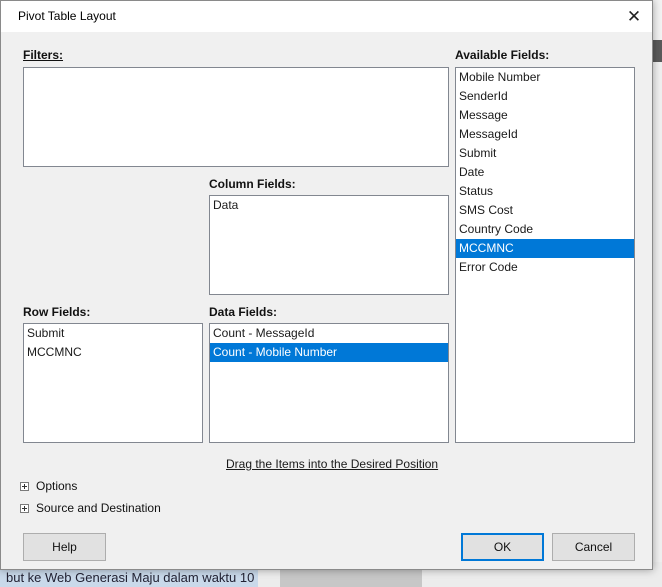 Image resolution: width=662 pixels, height=587 pixels. What do you see at coordinates (252, 184) in the screenshot?
I see `column-fields-label: Column Fields:` at bounding box center [252, 184].